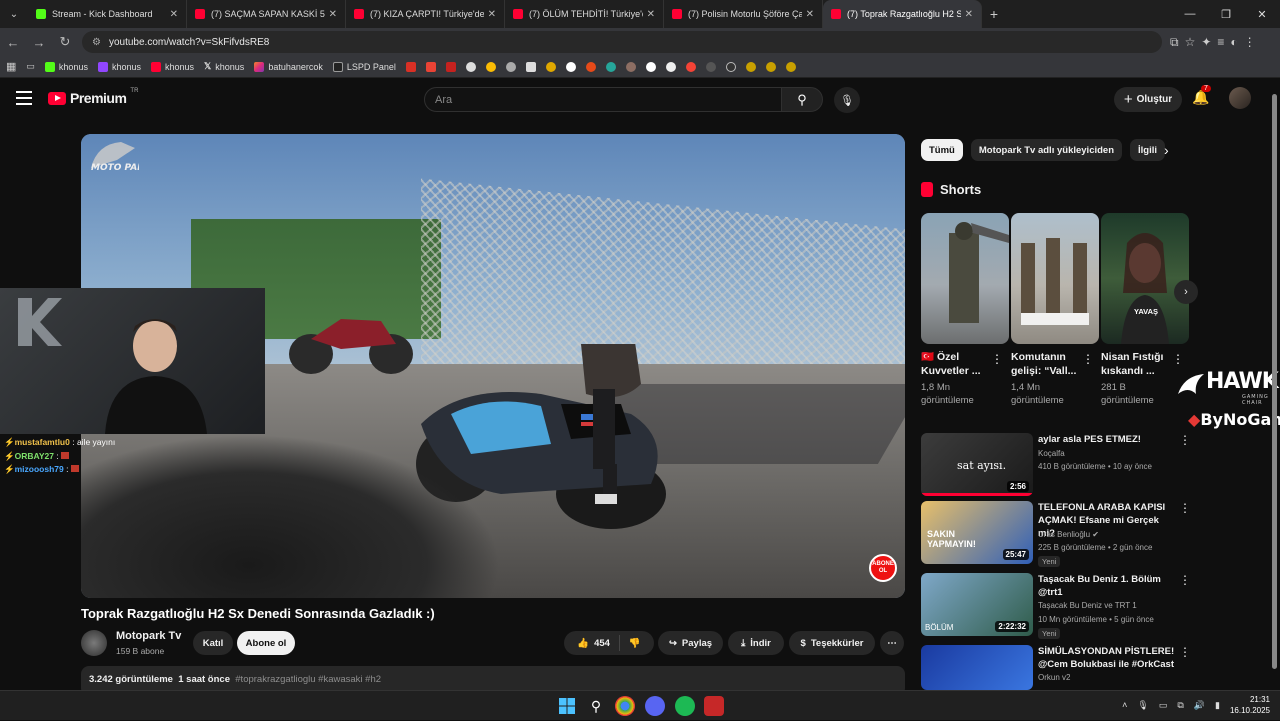 The image size is (1280, 721). I want to click on create-button: + Oluştur, so click(1148, 99).